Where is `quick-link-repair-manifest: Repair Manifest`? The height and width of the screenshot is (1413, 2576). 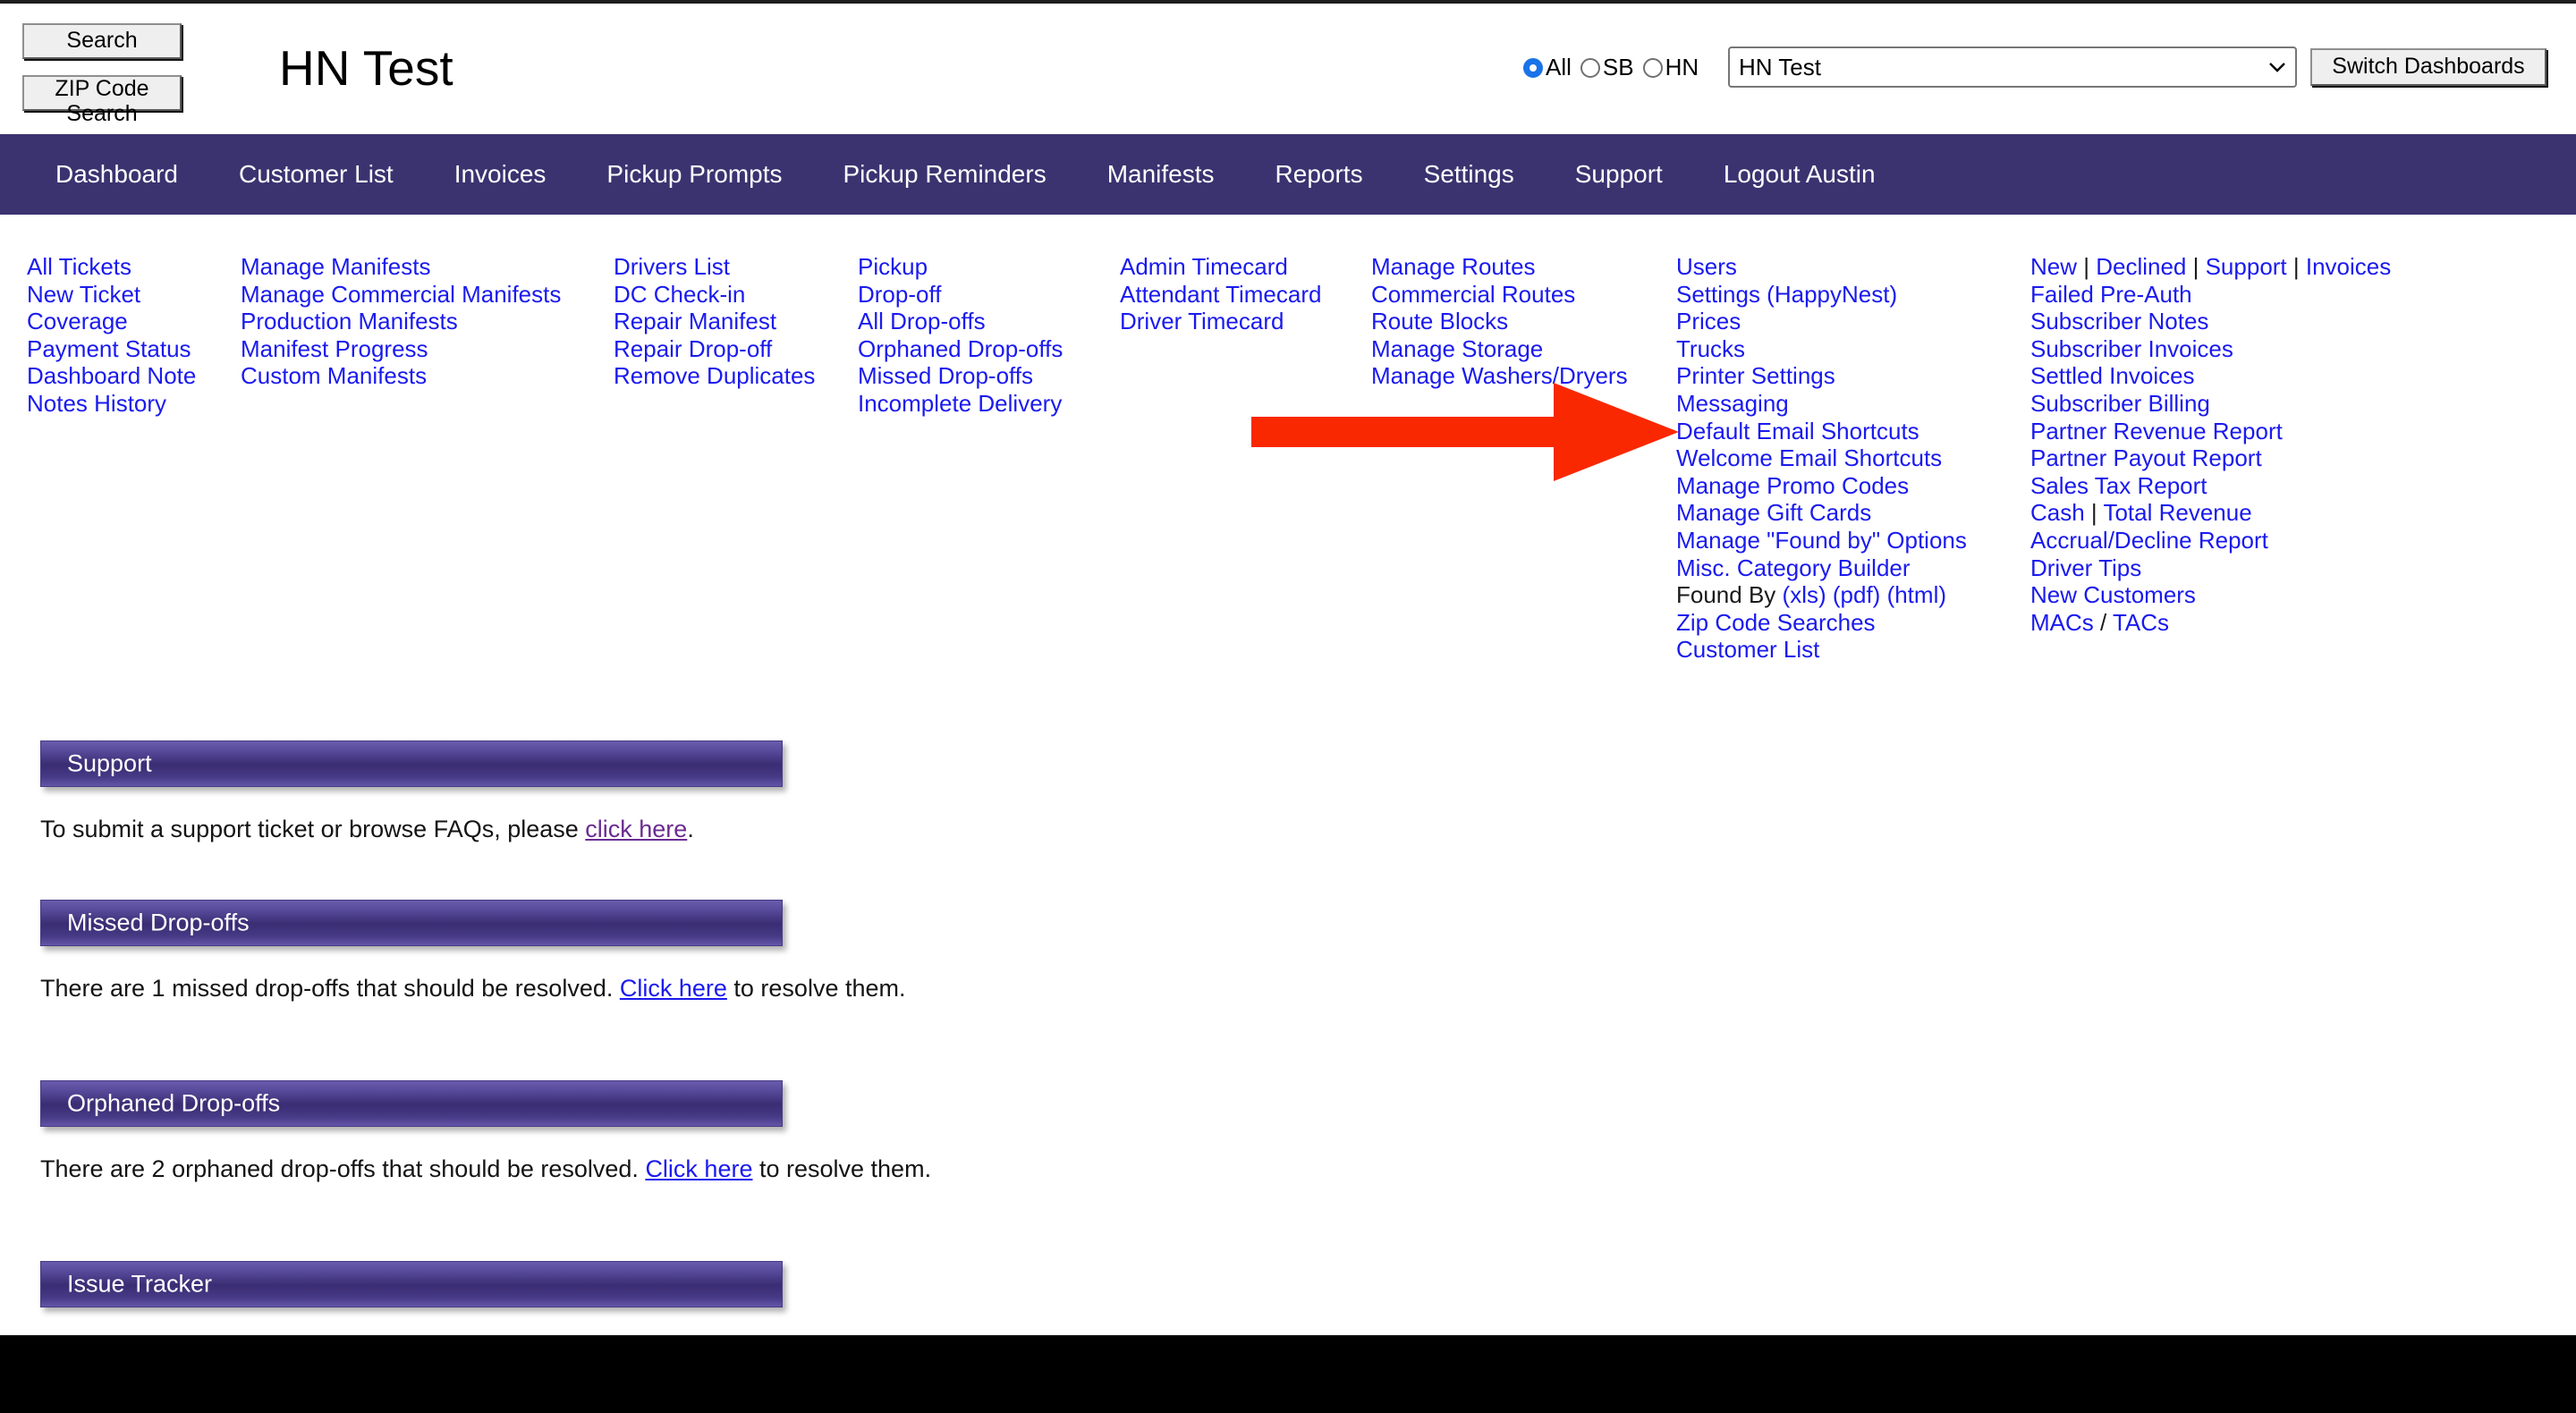 quick-link-repair-manifest: Repair Manifest is located at coordinates (714, 321).